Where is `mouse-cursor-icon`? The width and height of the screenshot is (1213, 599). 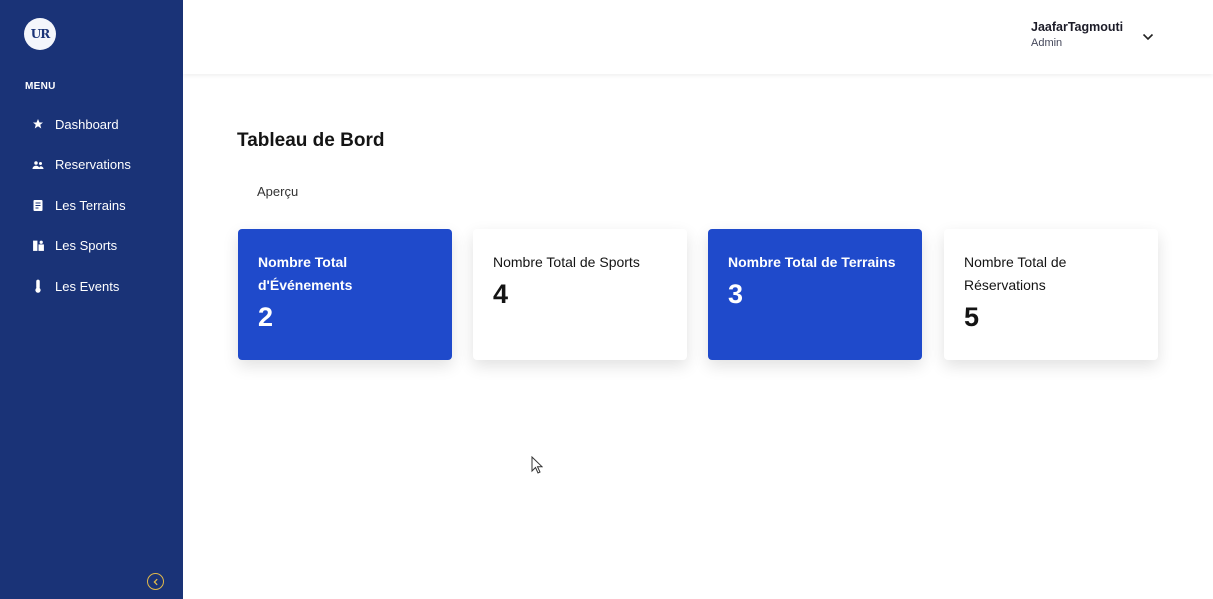 mouse-cursor-icon is located at coordinates (537, 467).